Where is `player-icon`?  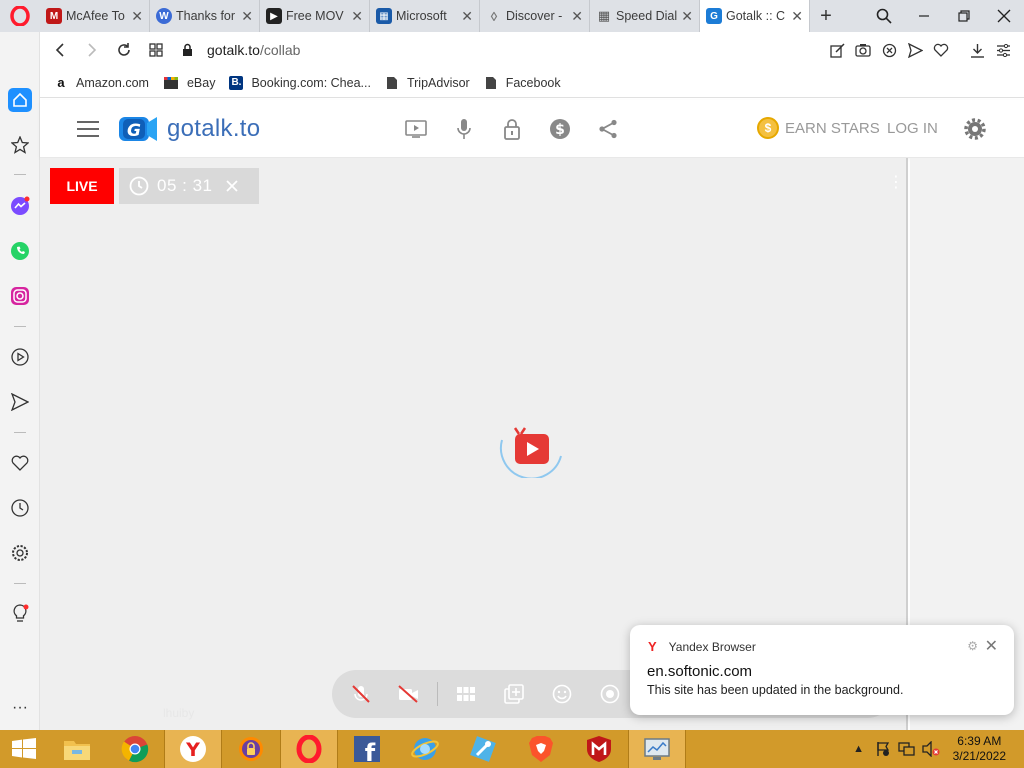 player-icon is located at coordinates (20, 357).